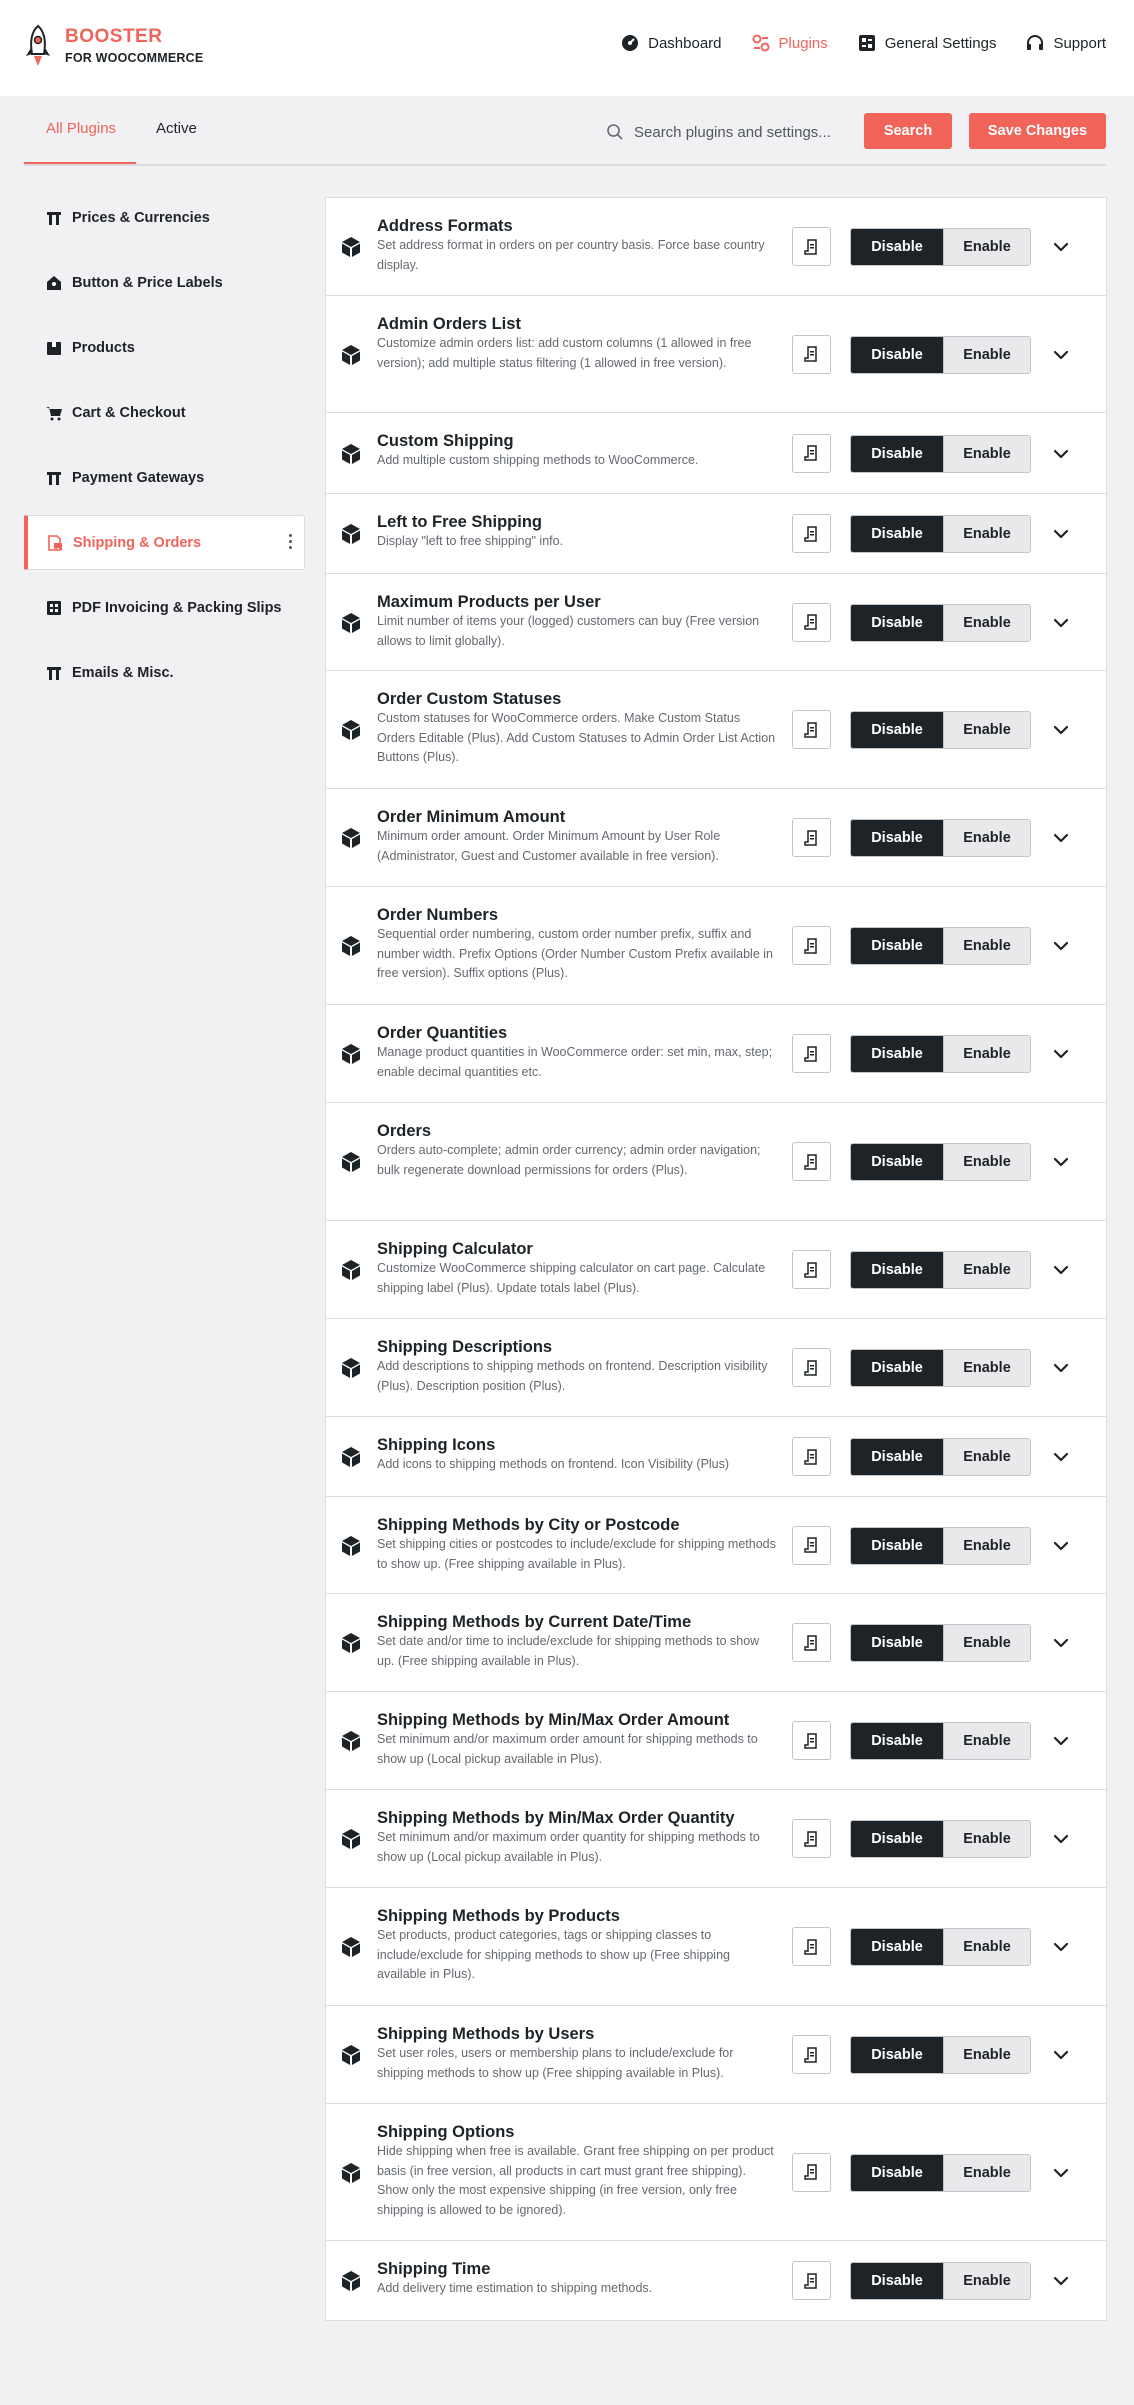 Image resolution: width=1134 pixels, height=2405 pixels. I want to click on tab-all-plugins: All Plugins, so click(81, 128).